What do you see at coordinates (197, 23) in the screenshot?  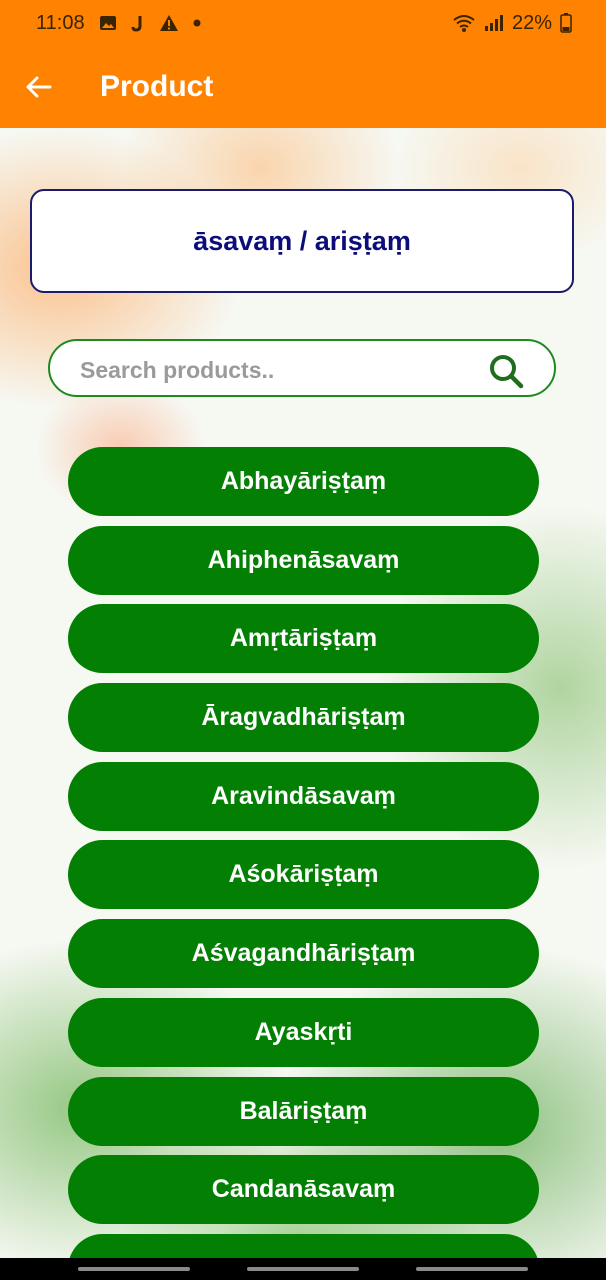 I see `dot-icon` at bounding box center [197, 23].